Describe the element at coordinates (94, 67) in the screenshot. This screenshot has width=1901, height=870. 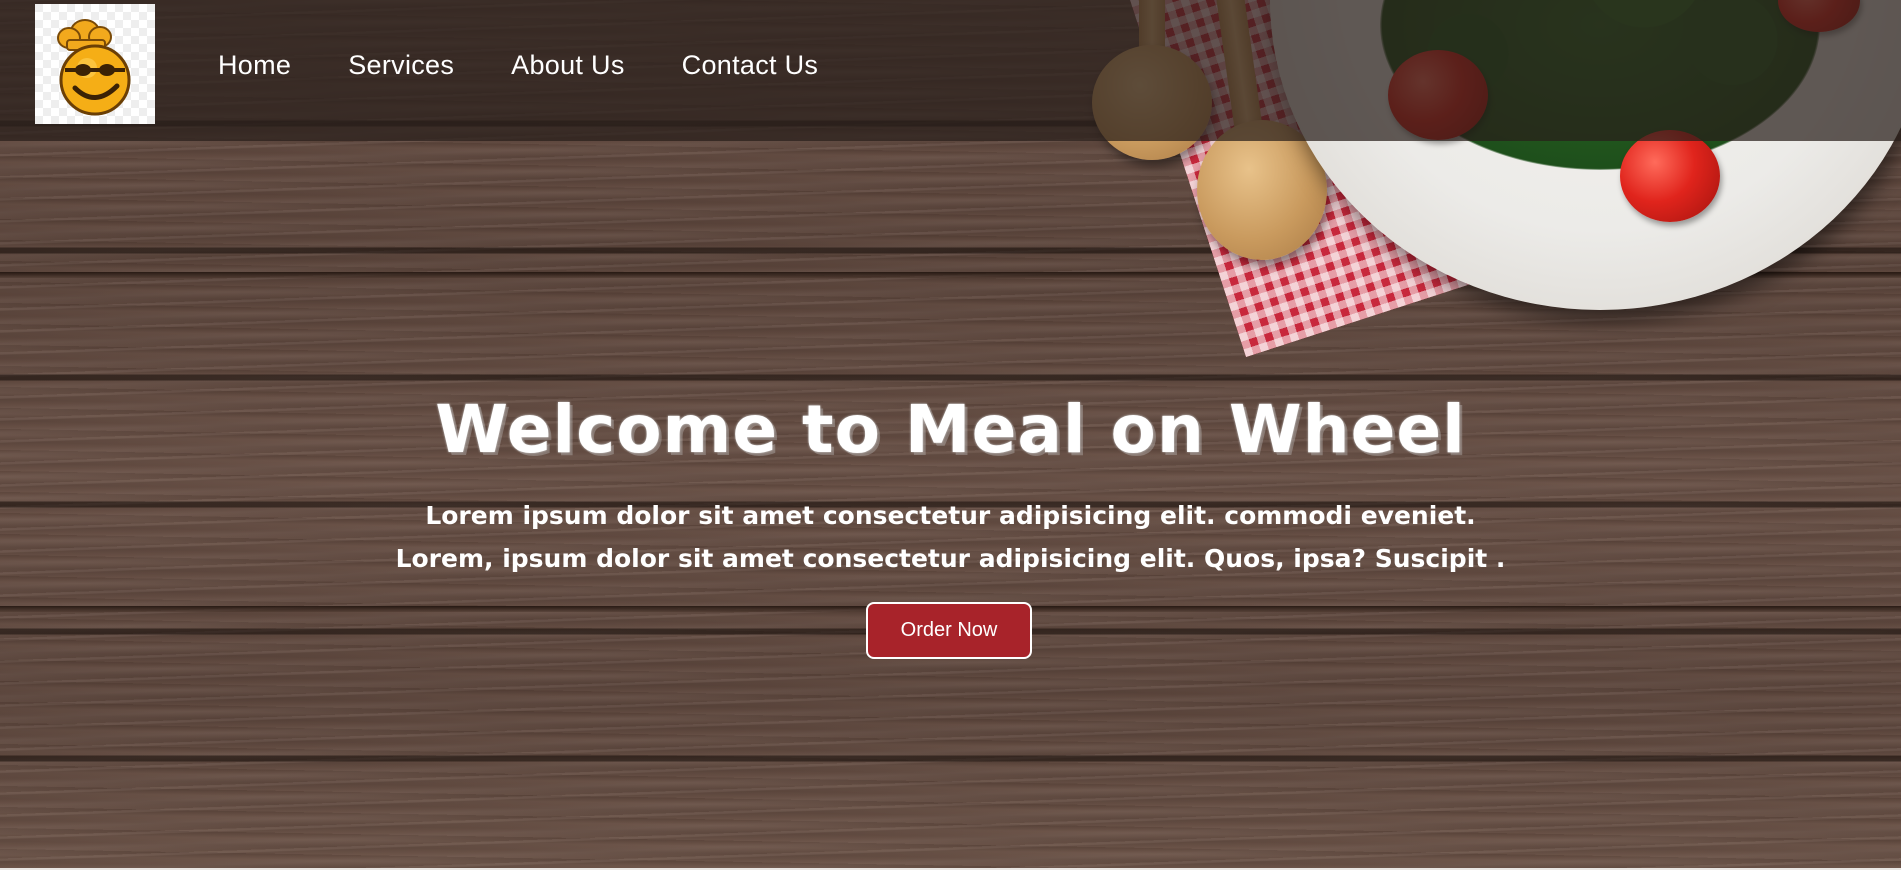
I see `chef-smiley-logo-icon` at that location.